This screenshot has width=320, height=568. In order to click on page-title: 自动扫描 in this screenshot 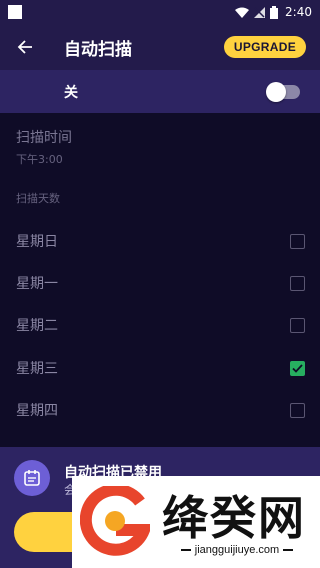, I will do `click(98, 49)`.